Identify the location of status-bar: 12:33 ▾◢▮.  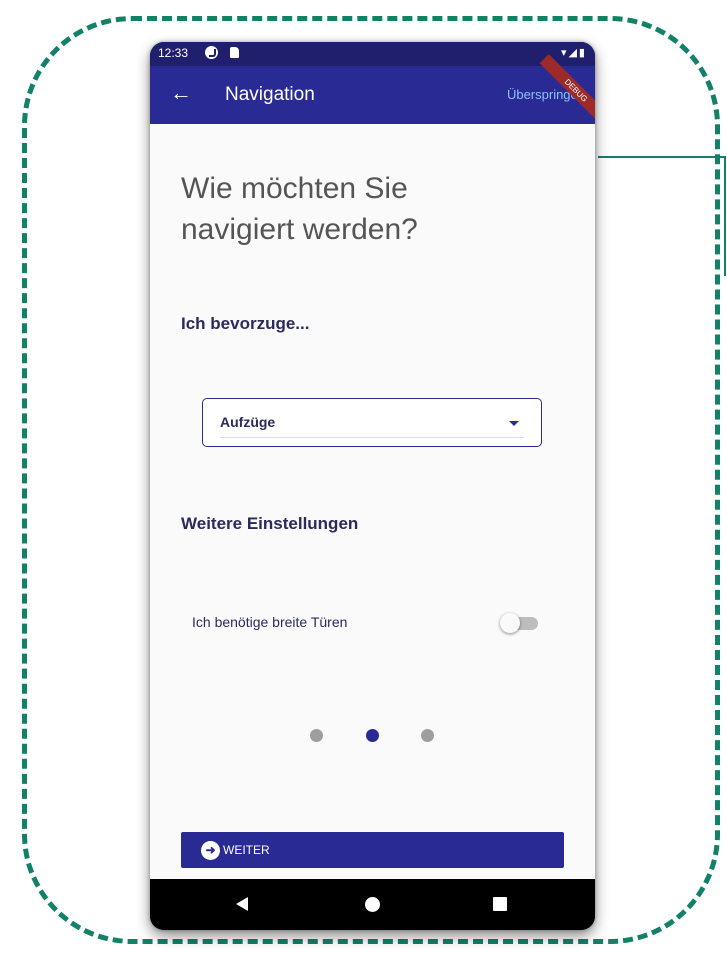
(372, 54).